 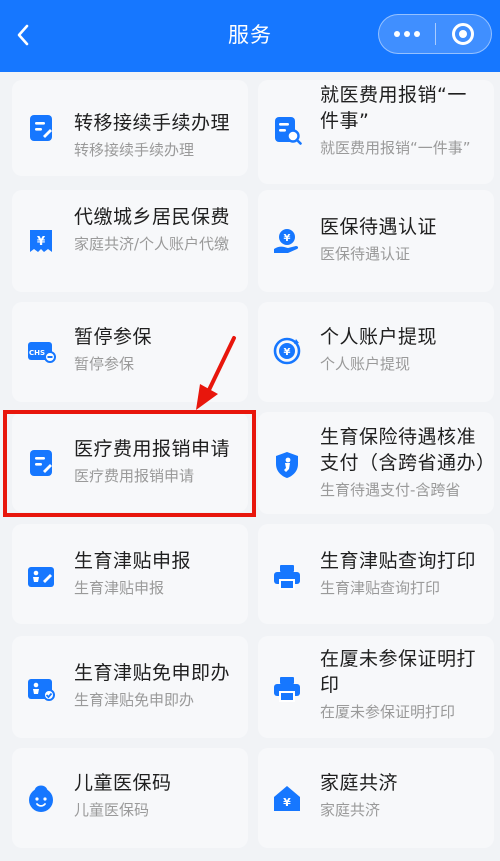 What do you see at coordinates (376, 241) in the screenshot?
I see `service-card-benefit-auth: ¥ 医保待遇认证 医保待遇认证` at bounding box center [376, 241].